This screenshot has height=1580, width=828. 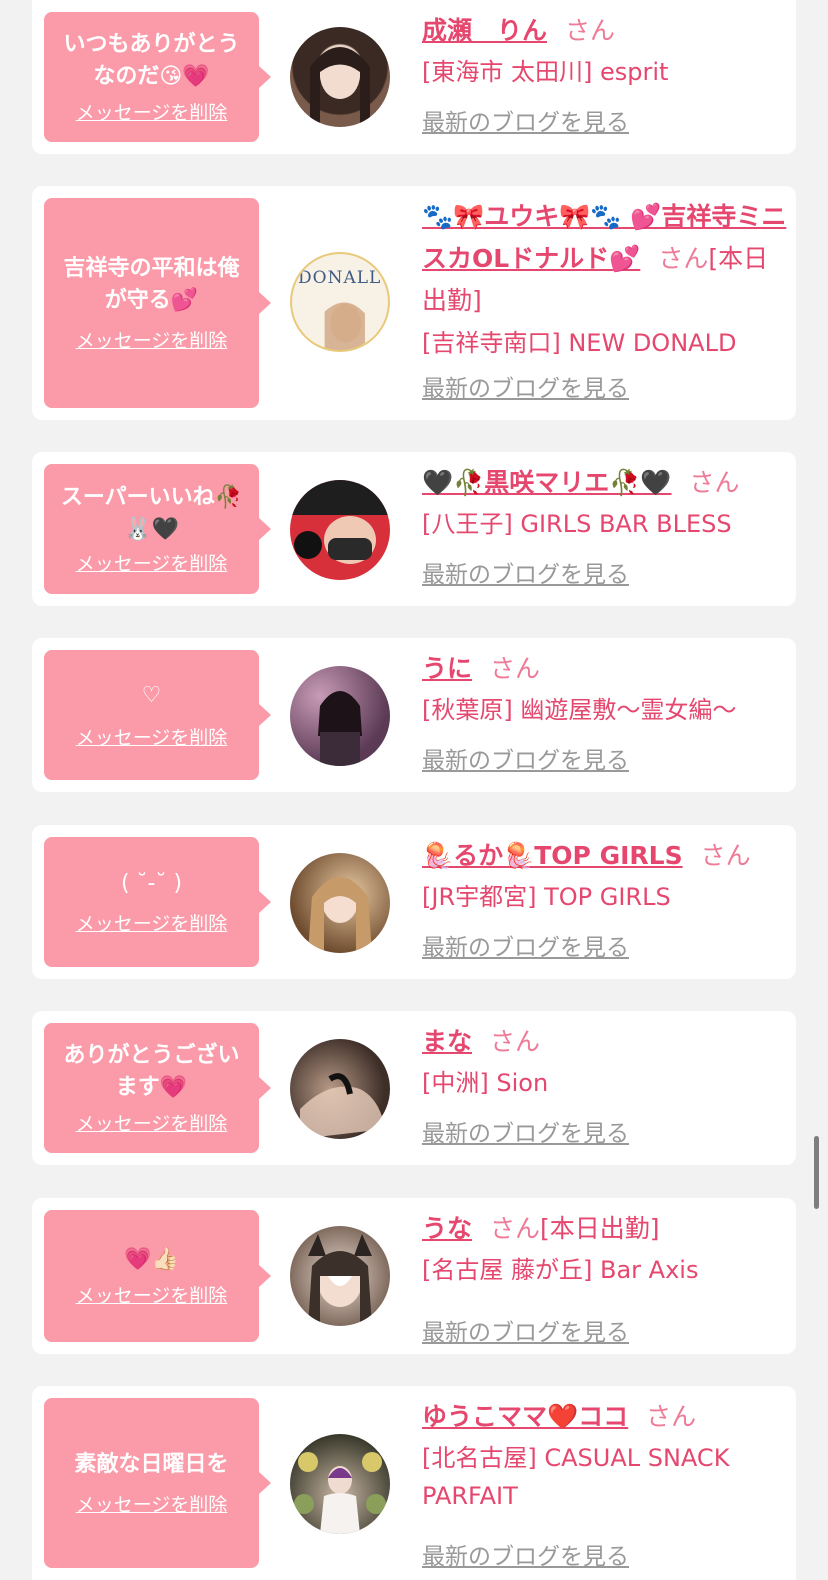 What do you see at coordinates (151, 1071) in the screenshot?
I see `message-text: ありがとうございます💗` at bounding box center [151, 1071].